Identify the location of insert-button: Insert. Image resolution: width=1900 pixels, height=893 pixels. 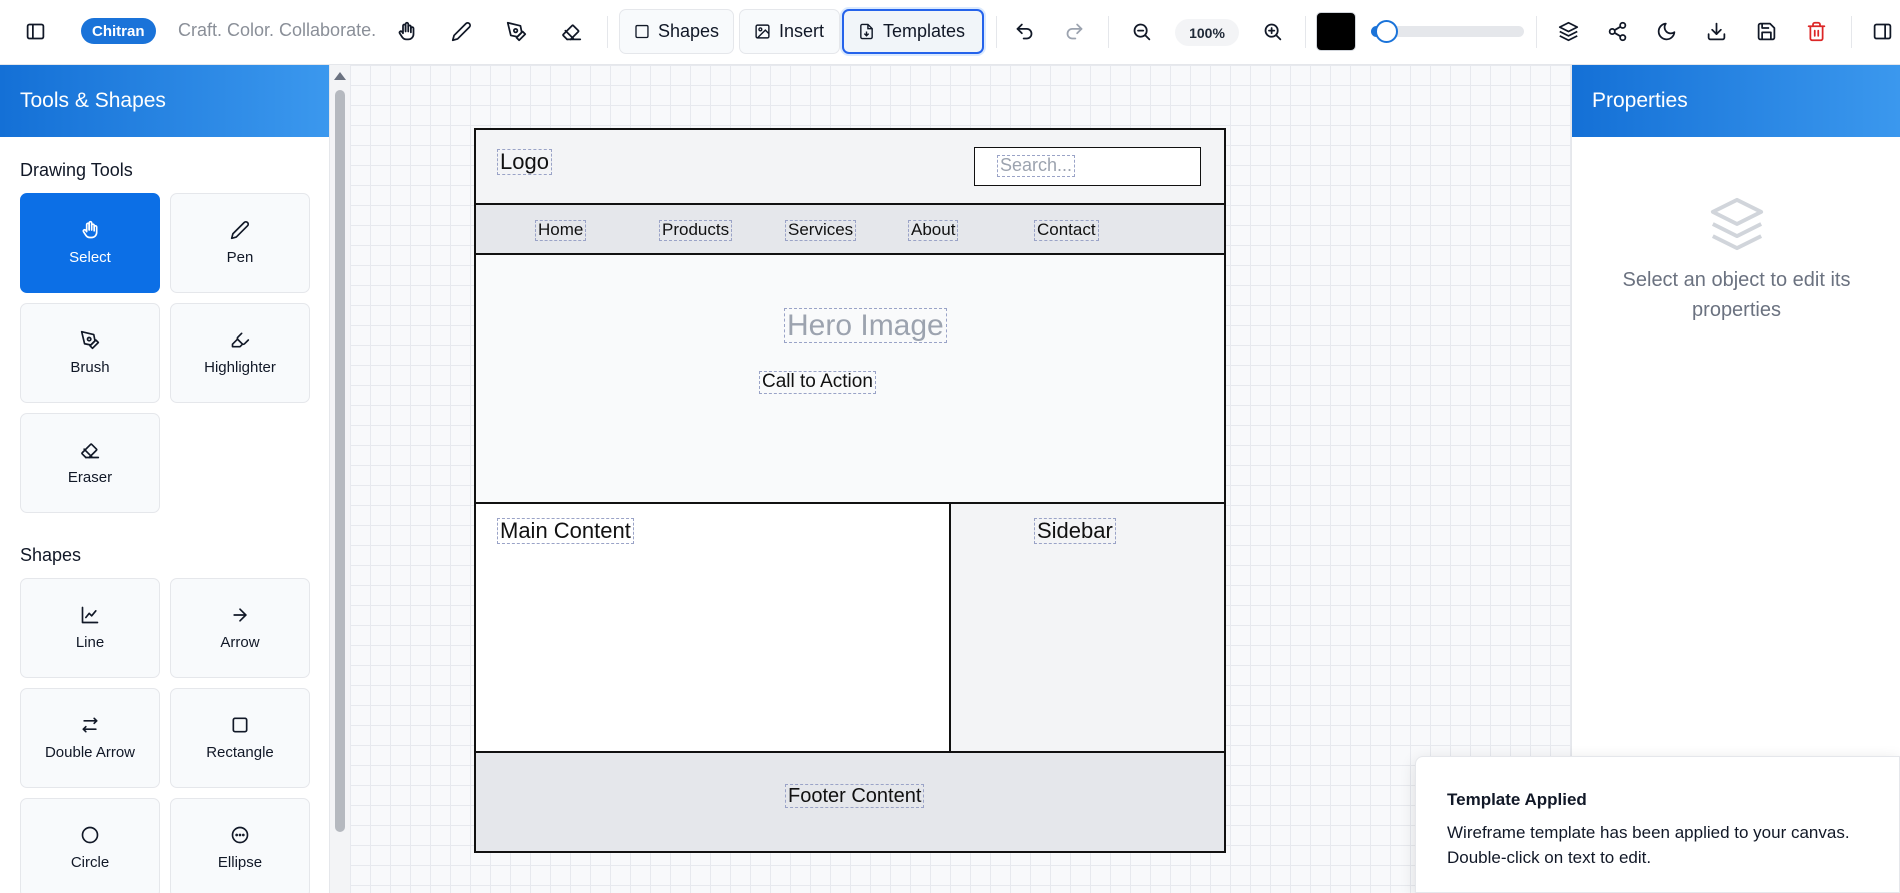
(789, 31).